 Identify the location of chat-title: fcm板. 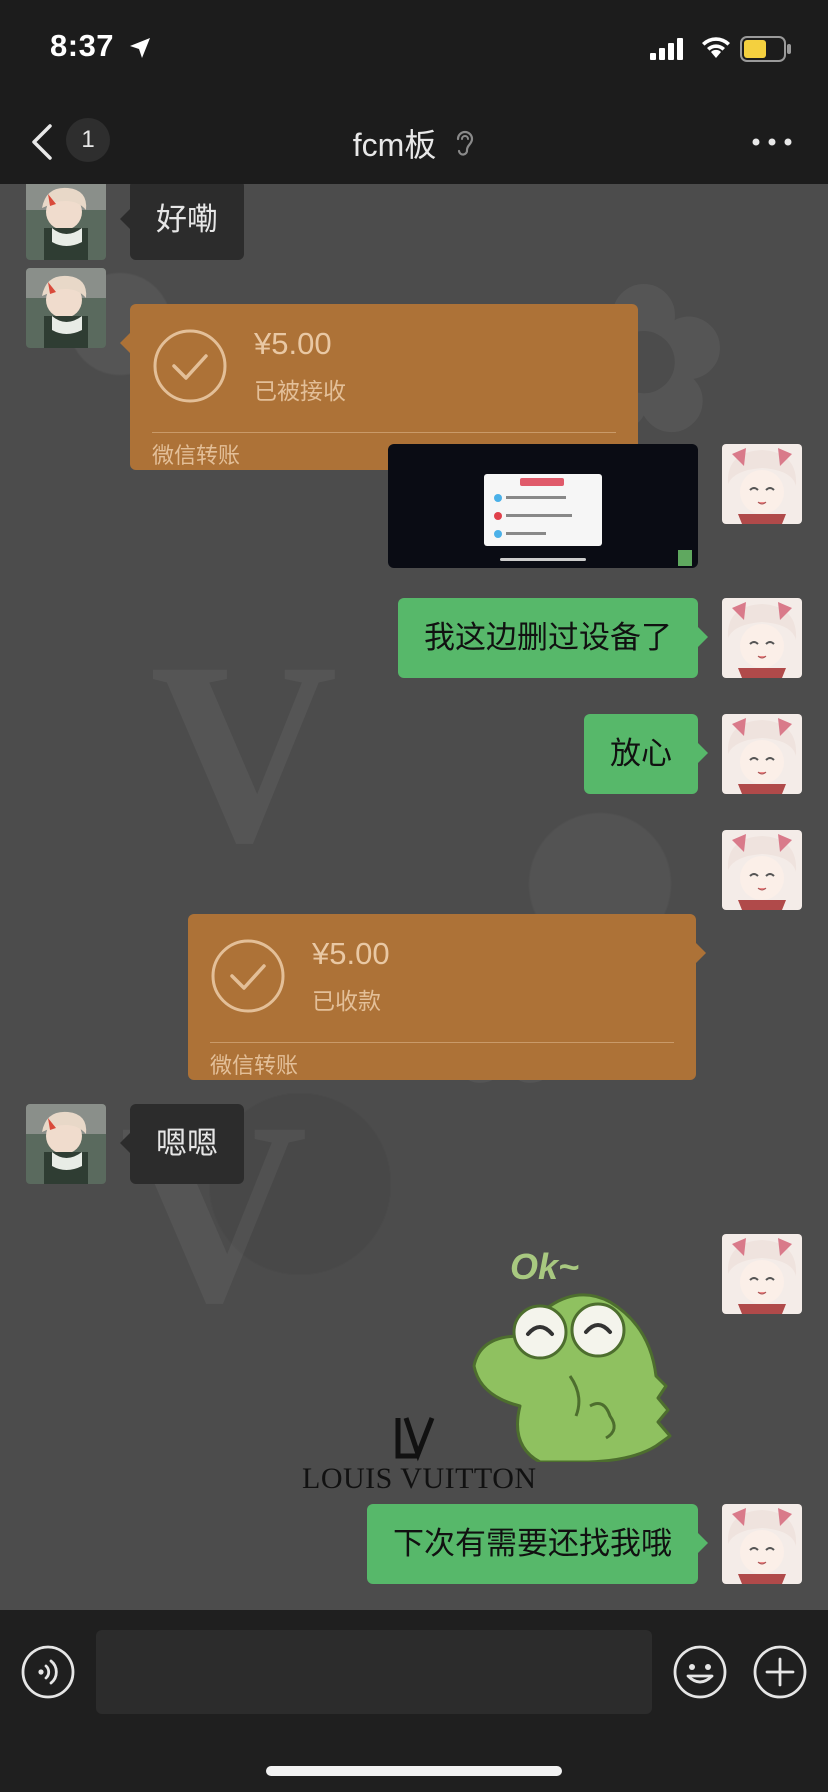
(414, 143).